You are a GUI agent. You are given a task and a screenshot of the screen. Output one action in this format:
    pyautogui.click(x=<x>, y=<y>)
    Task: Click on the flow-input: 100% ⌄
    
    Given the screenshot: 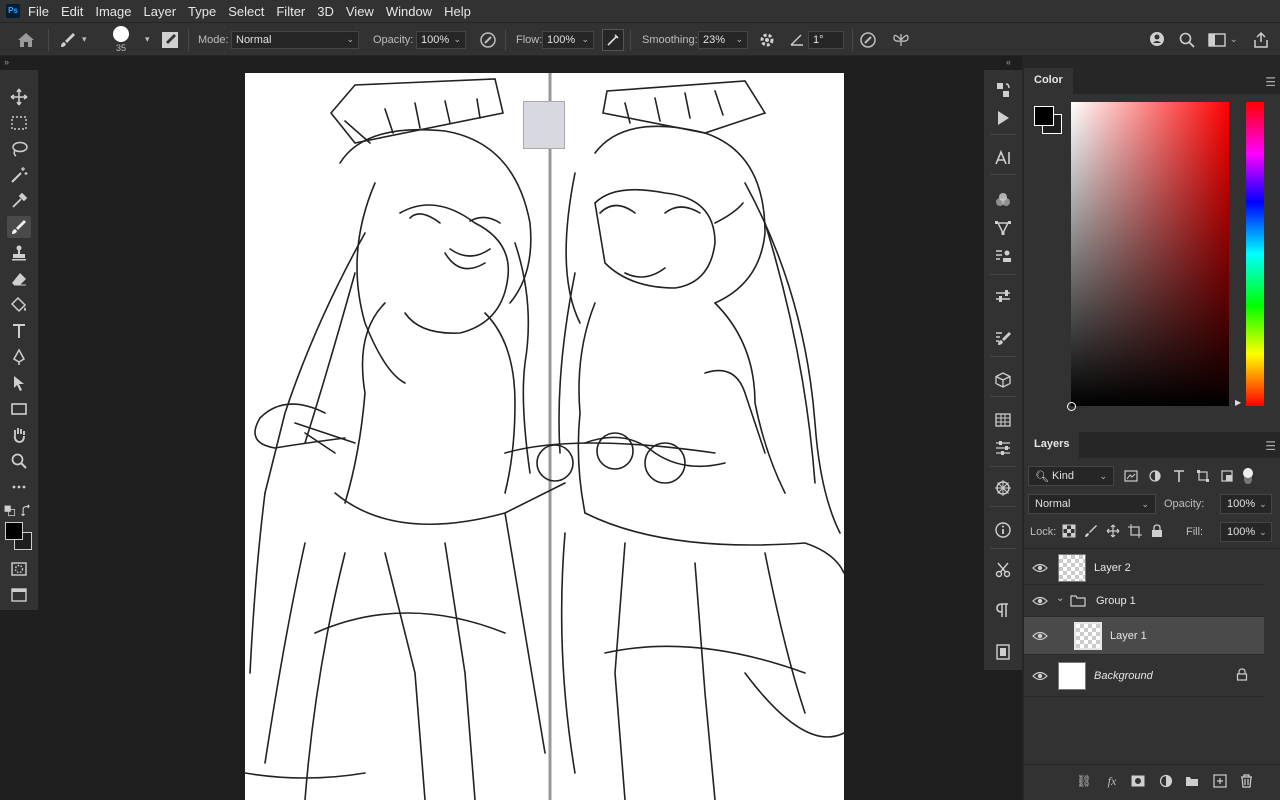 What is the action you would take?
    pyautogui.click(x=568, y=39)
    